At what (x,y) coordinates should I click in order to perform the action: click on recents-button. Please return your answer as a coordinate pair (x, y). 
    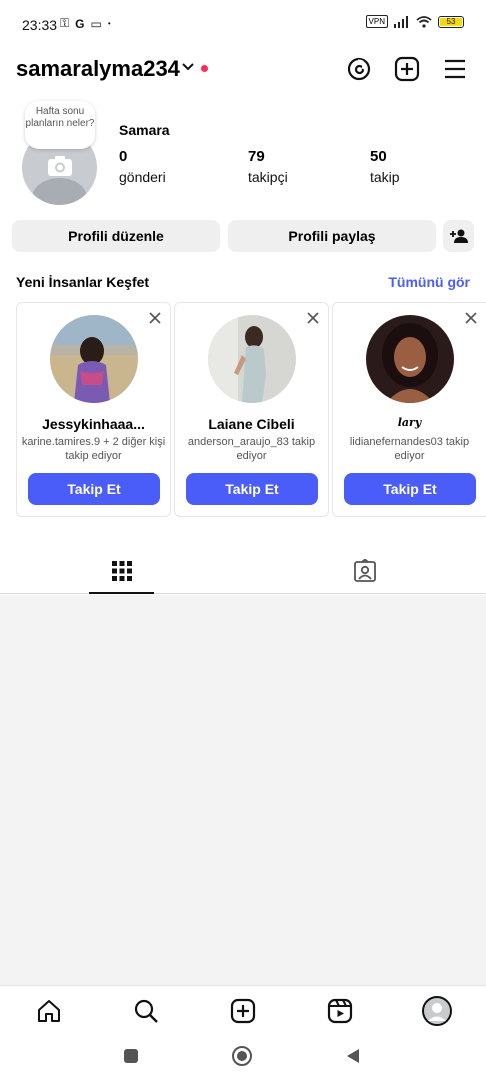
    Looking at the image, I should click on (131, 1056).